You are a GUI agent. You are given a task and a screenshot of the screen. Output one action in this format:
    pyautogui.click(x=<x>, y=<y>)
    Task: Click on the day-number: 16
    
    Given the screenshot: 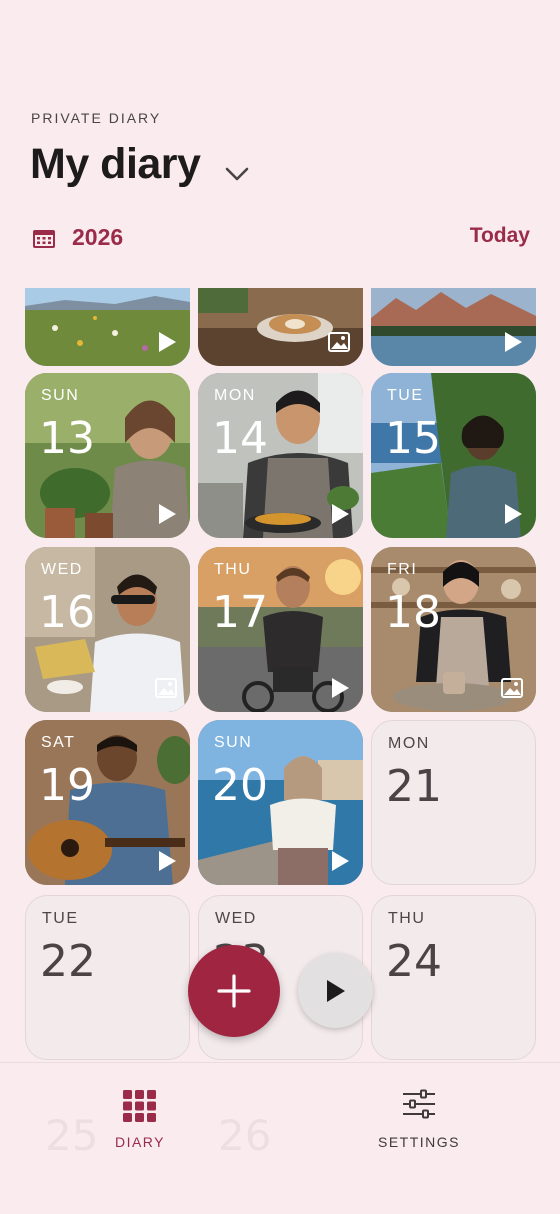 What is the action you would take?
    pyautogui.click(x=67, y=612)
    